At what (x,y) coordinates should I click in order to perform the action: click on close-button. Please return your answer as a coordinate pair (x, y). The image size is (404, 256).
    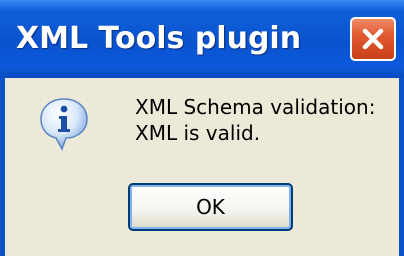
    Looking at the image, I should click on (373, 39).